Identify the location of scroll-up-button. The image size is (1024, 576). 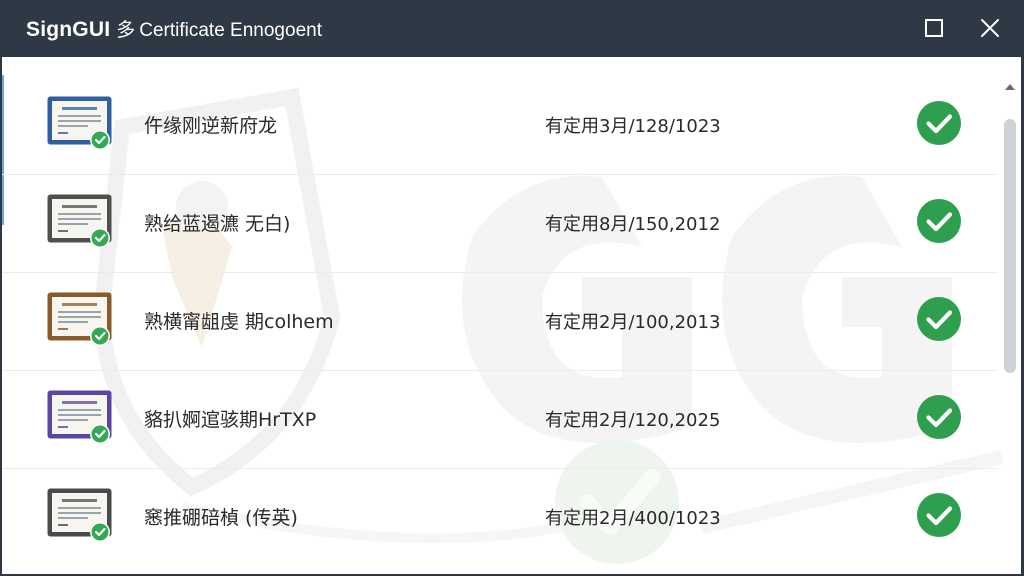
(1010, 87).